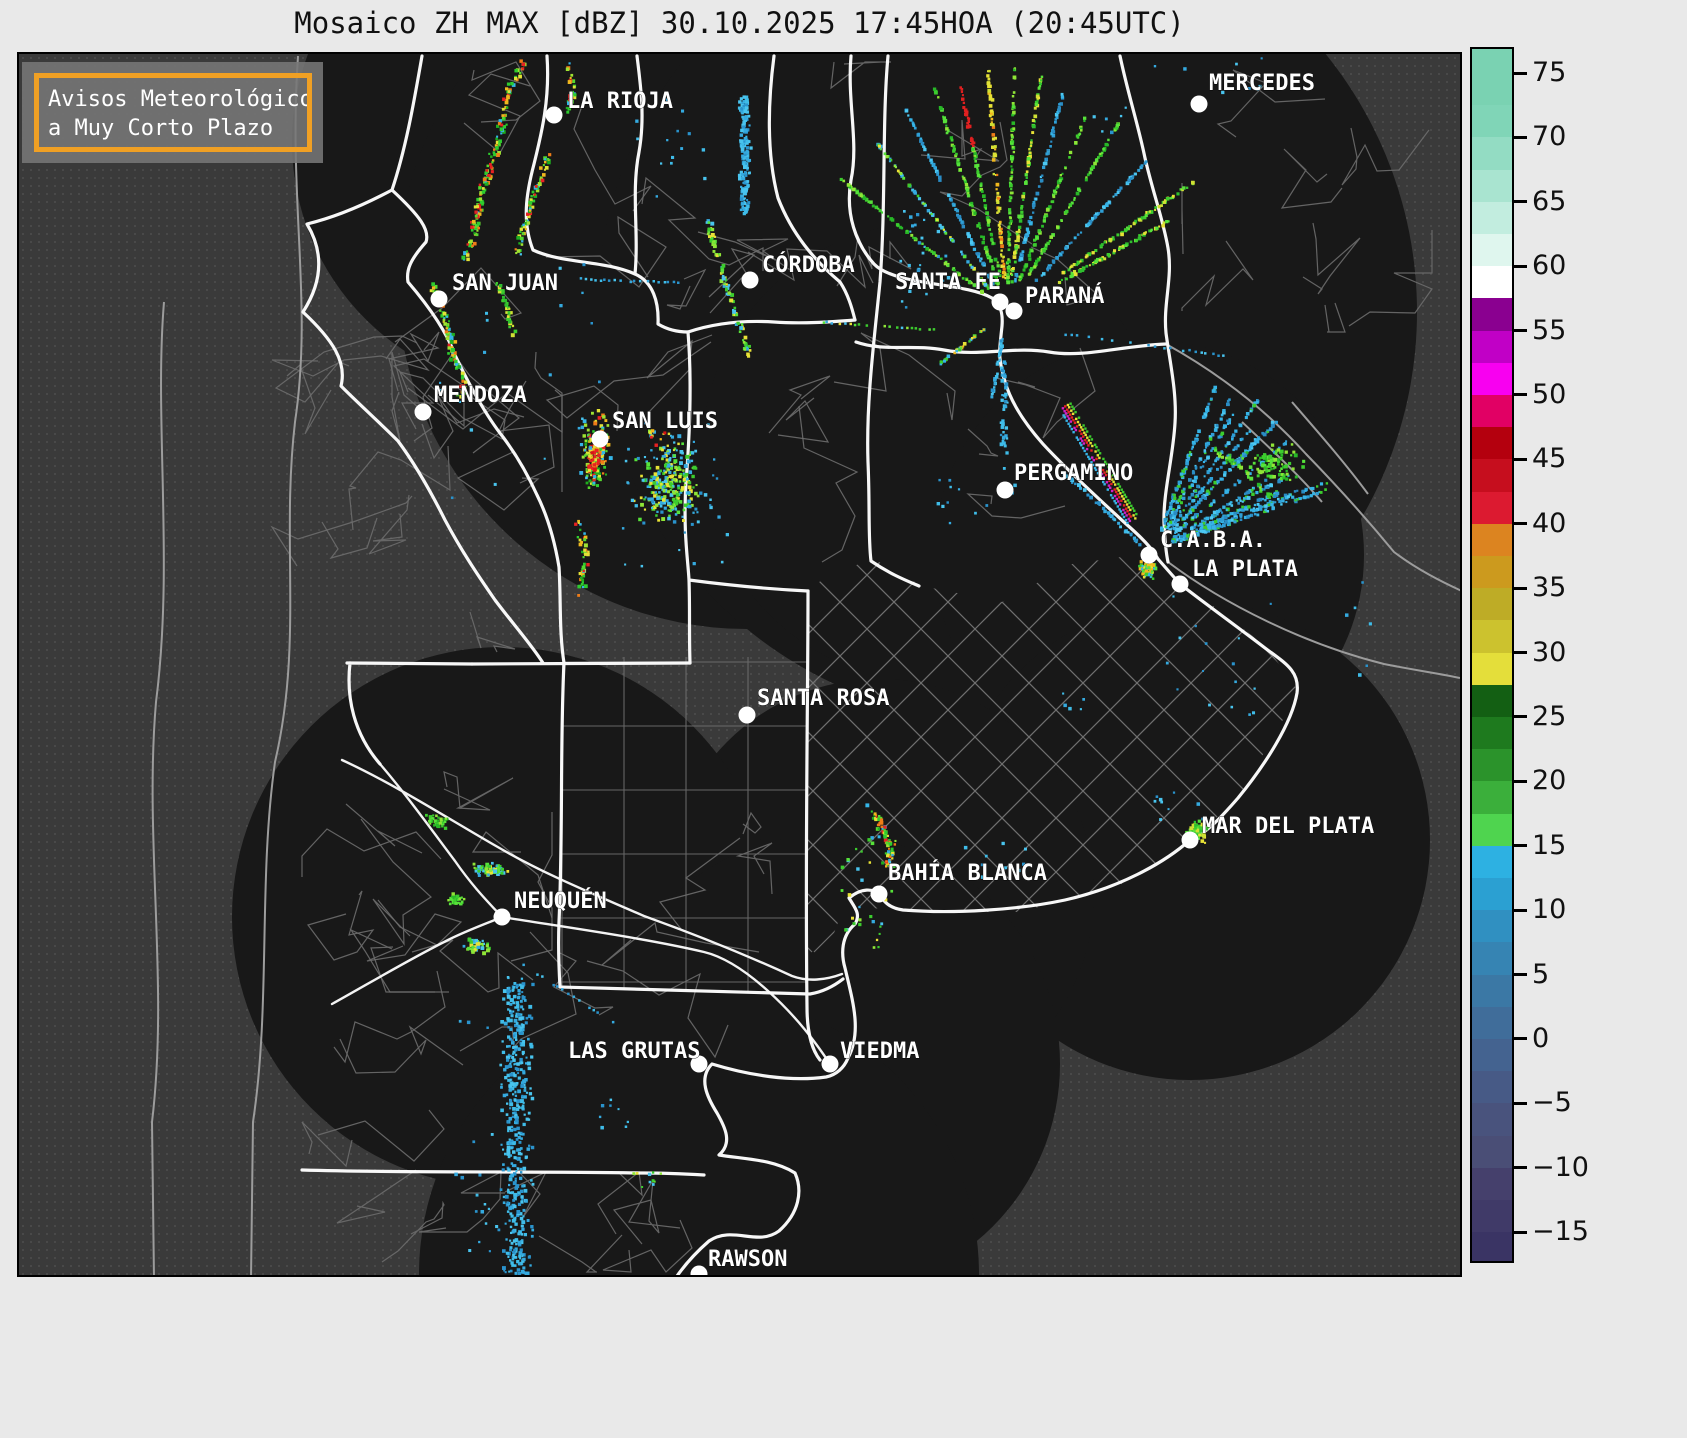 The width and height of the screenshot is (1687, 1438). I want to click on colorbar-tick-label: 30, so click(1549, 652).